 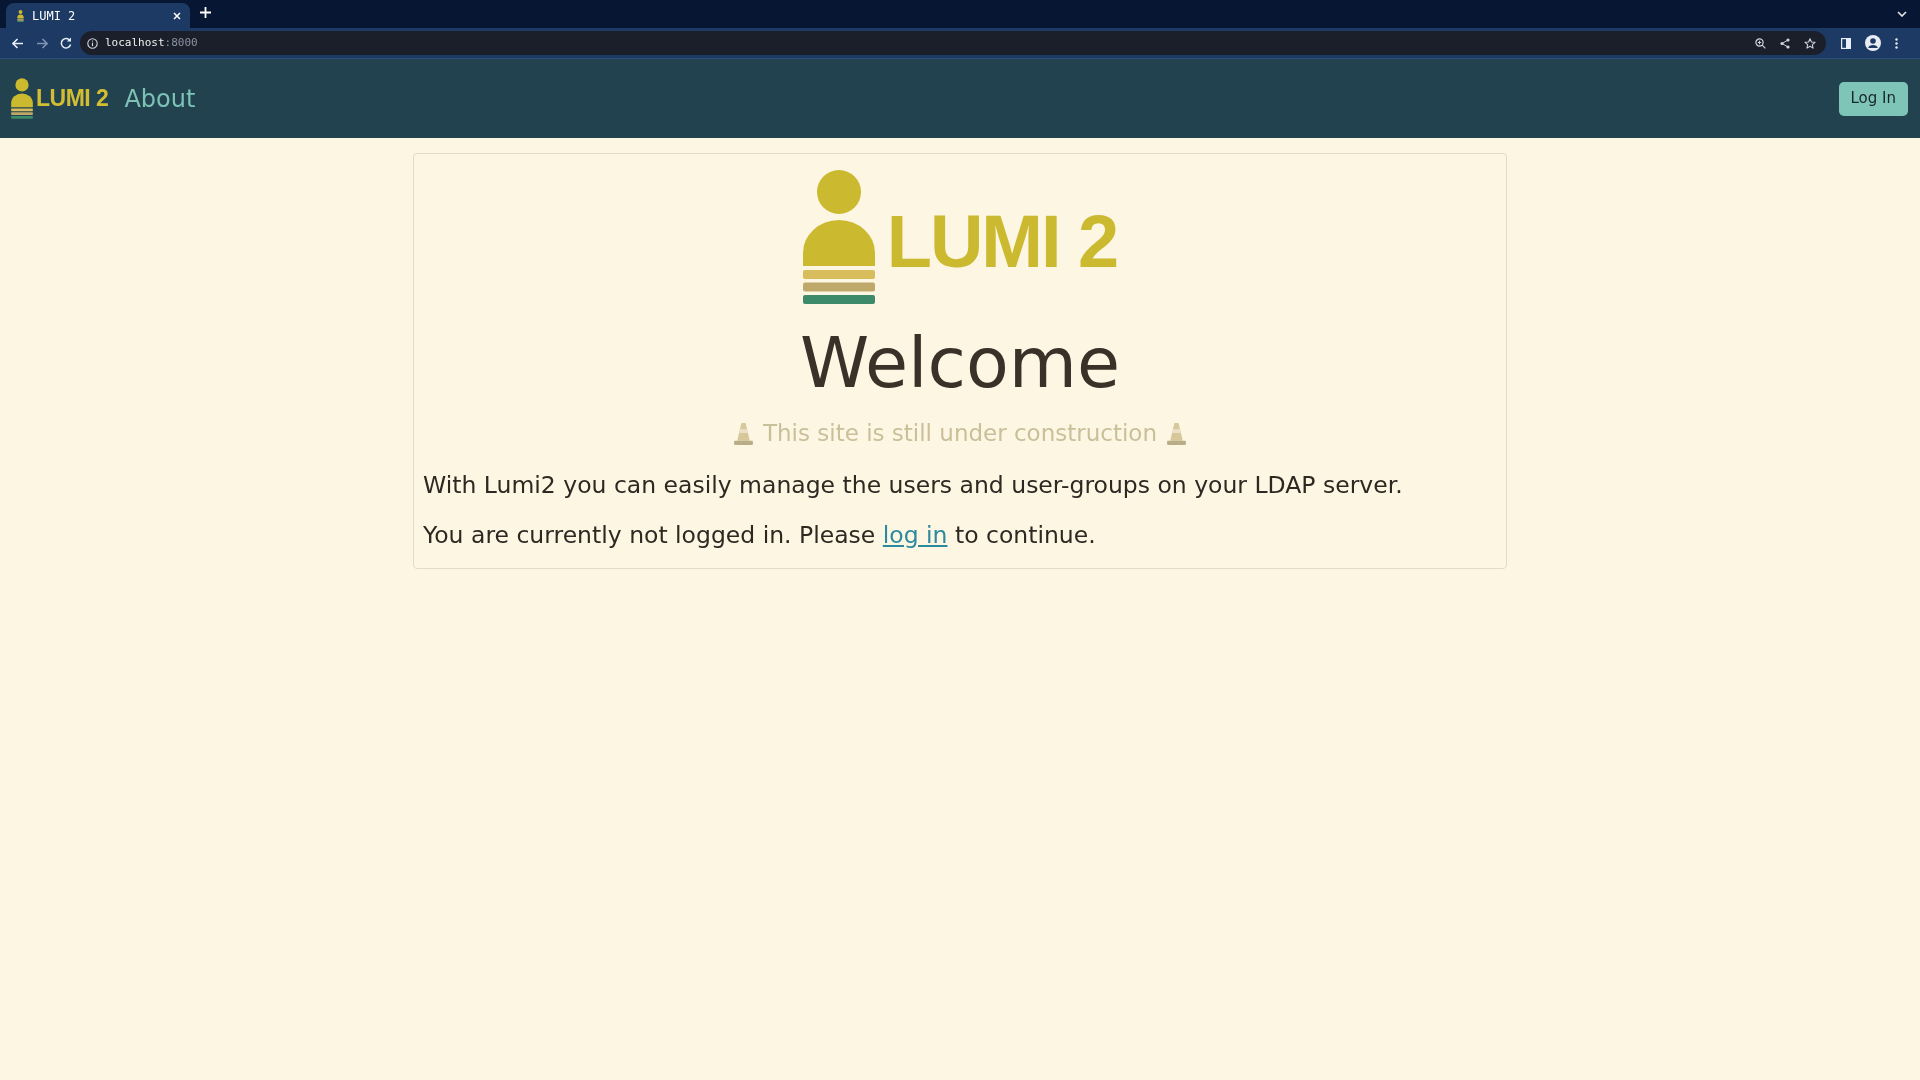 What do you see at coordinates (1873, 98) in the screenshot?
I see `login-button: Log In` at bounding box center [1873, 98].